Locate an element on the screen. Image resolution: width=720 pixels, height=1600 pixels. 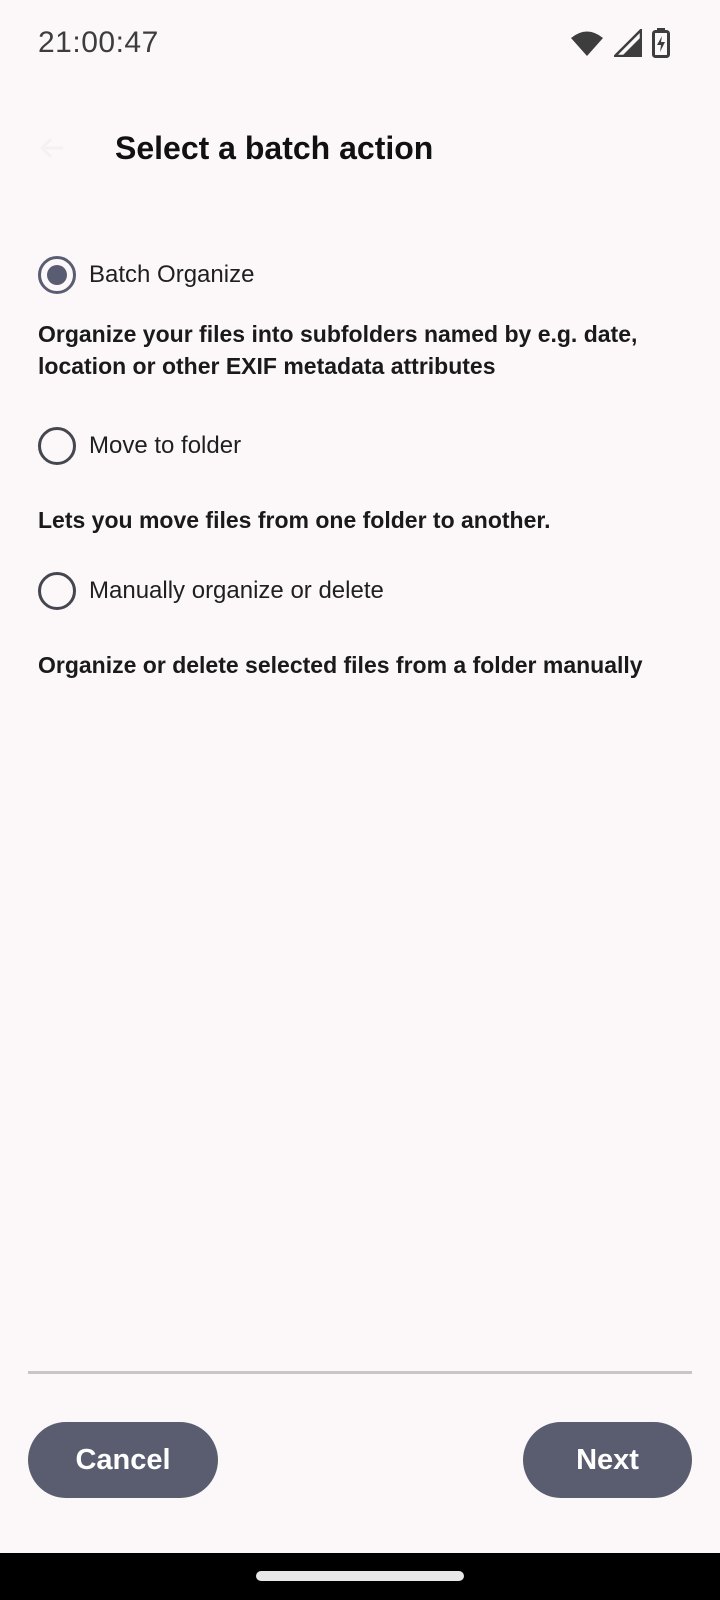
radio-option-move-to-folder: Move to folder is located at coordinates (139, 446).